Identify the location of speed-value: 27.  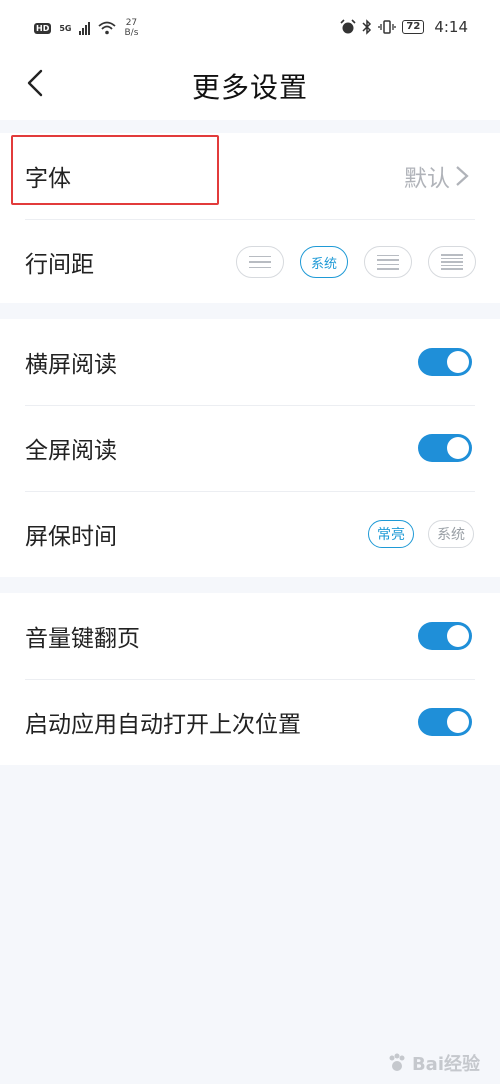
(131, 23).